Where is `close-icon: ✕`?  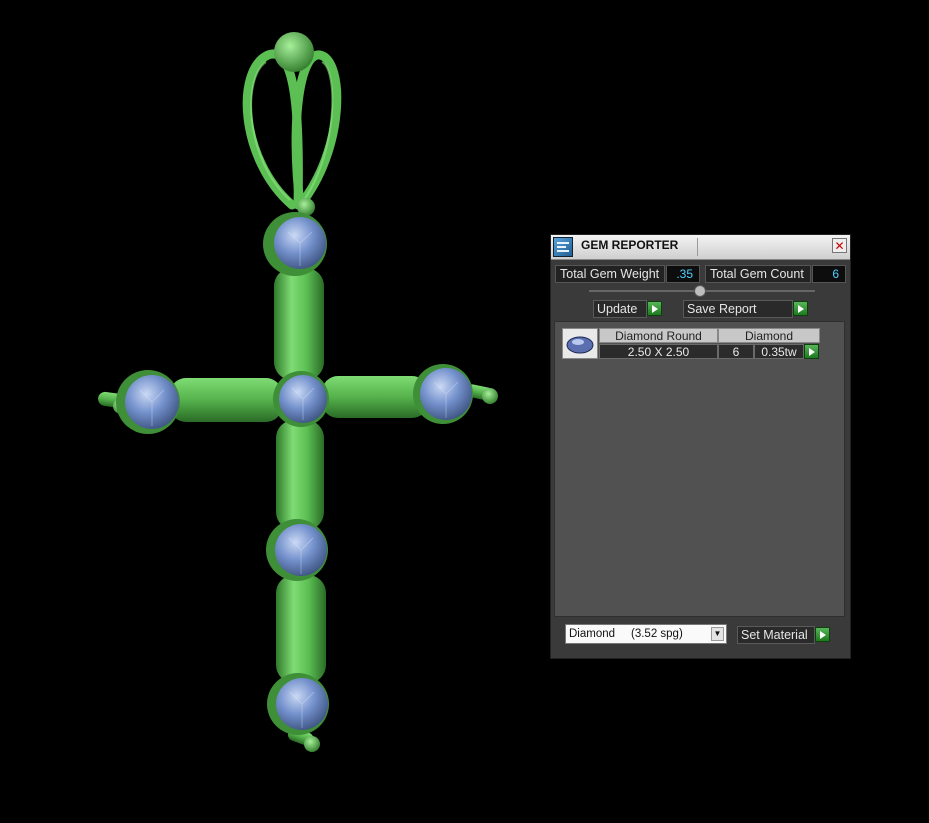
close-icon: ✕ is located at coordinates (839, 245).